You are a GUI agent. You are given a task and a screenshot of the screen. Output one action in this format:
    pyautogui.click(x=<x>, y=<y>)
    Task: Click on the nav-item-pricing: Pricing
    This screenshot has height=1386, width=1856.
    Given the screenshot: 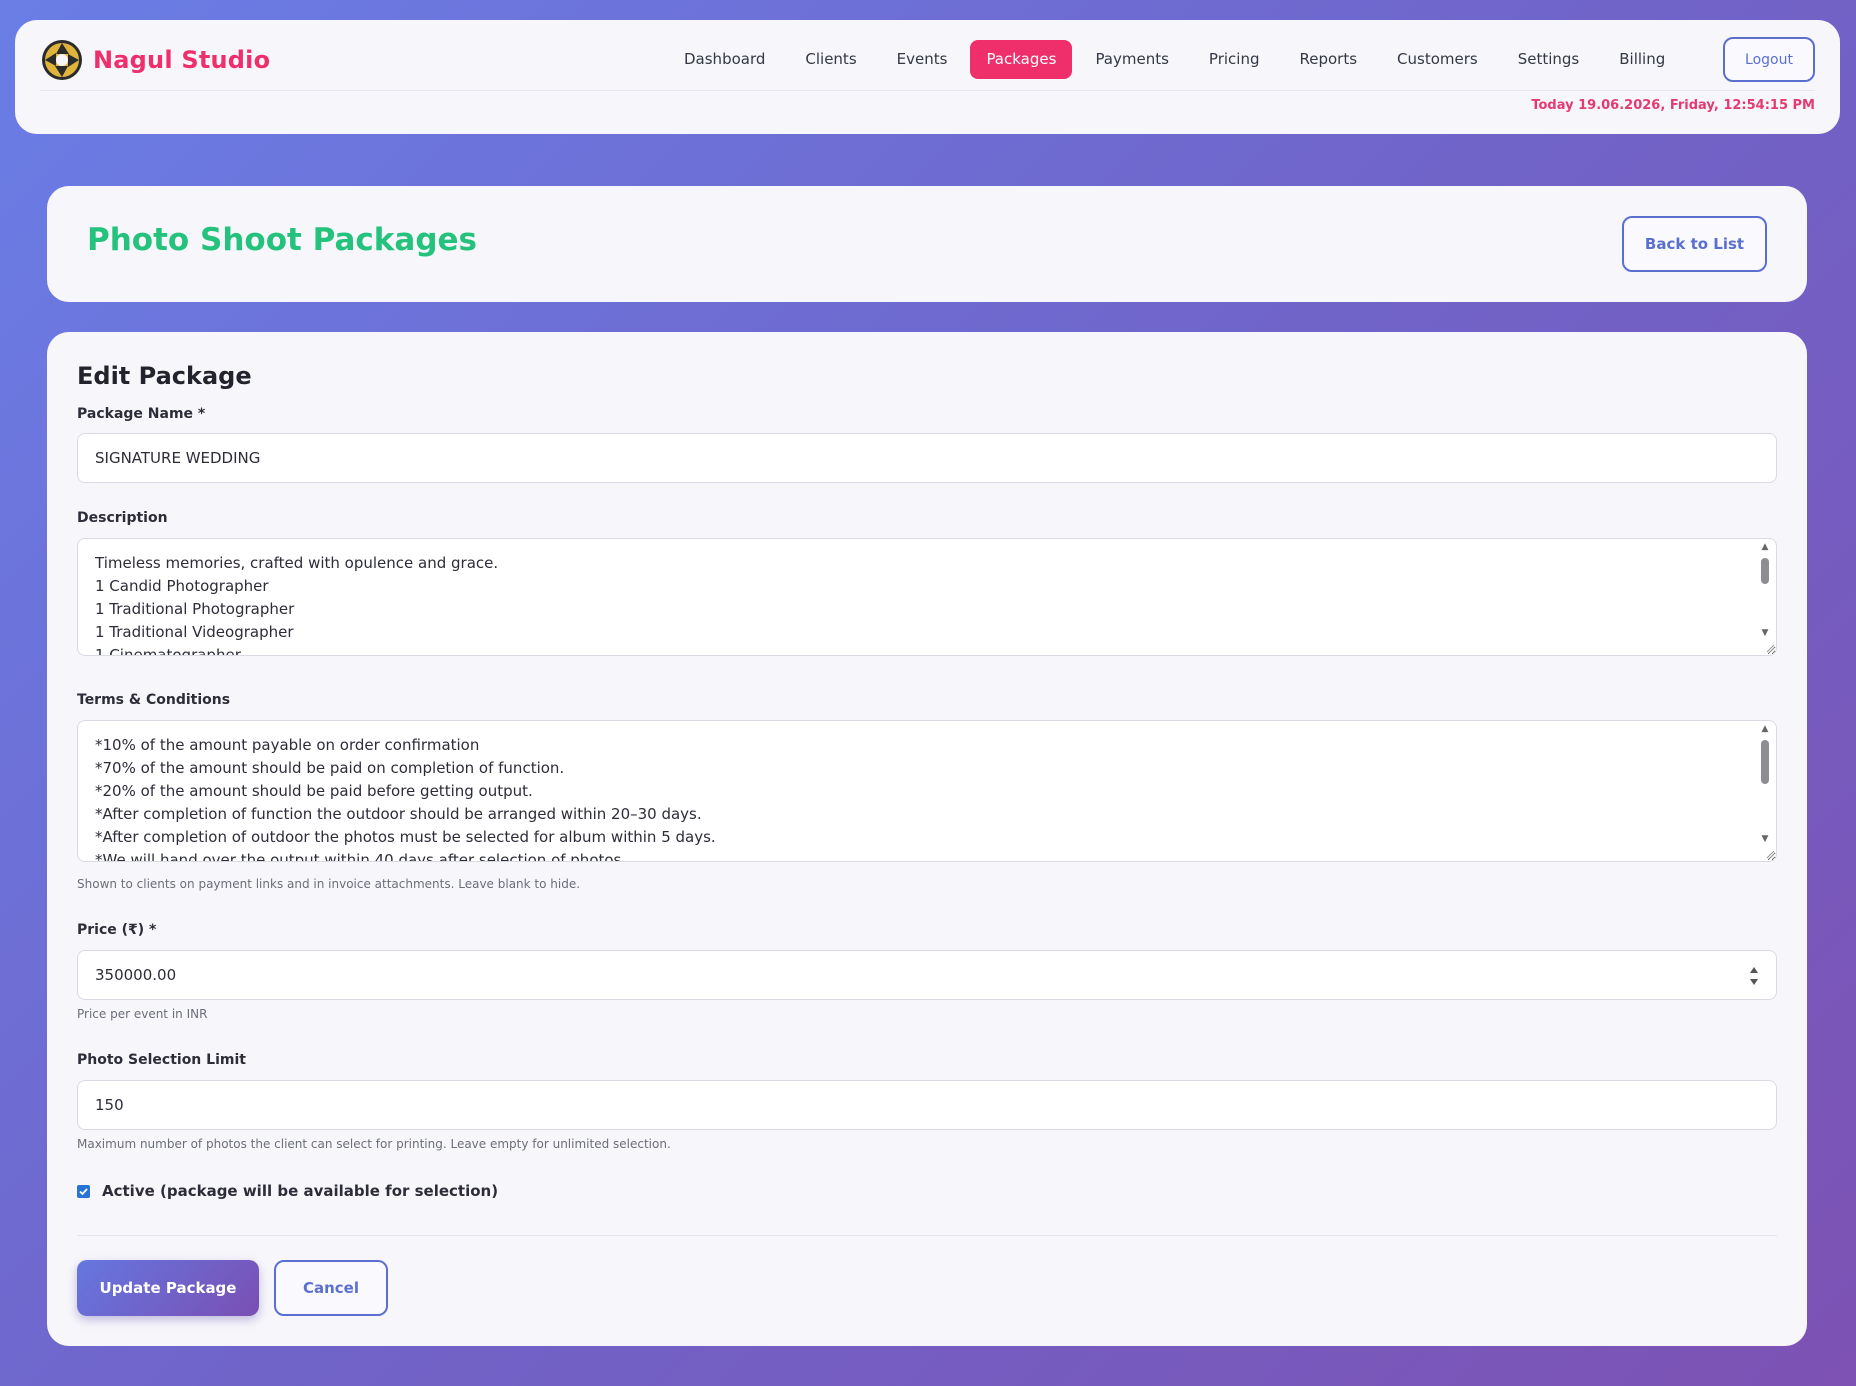 What is the action you would take?
    pyautogui.click(x=1234, y=59)
    